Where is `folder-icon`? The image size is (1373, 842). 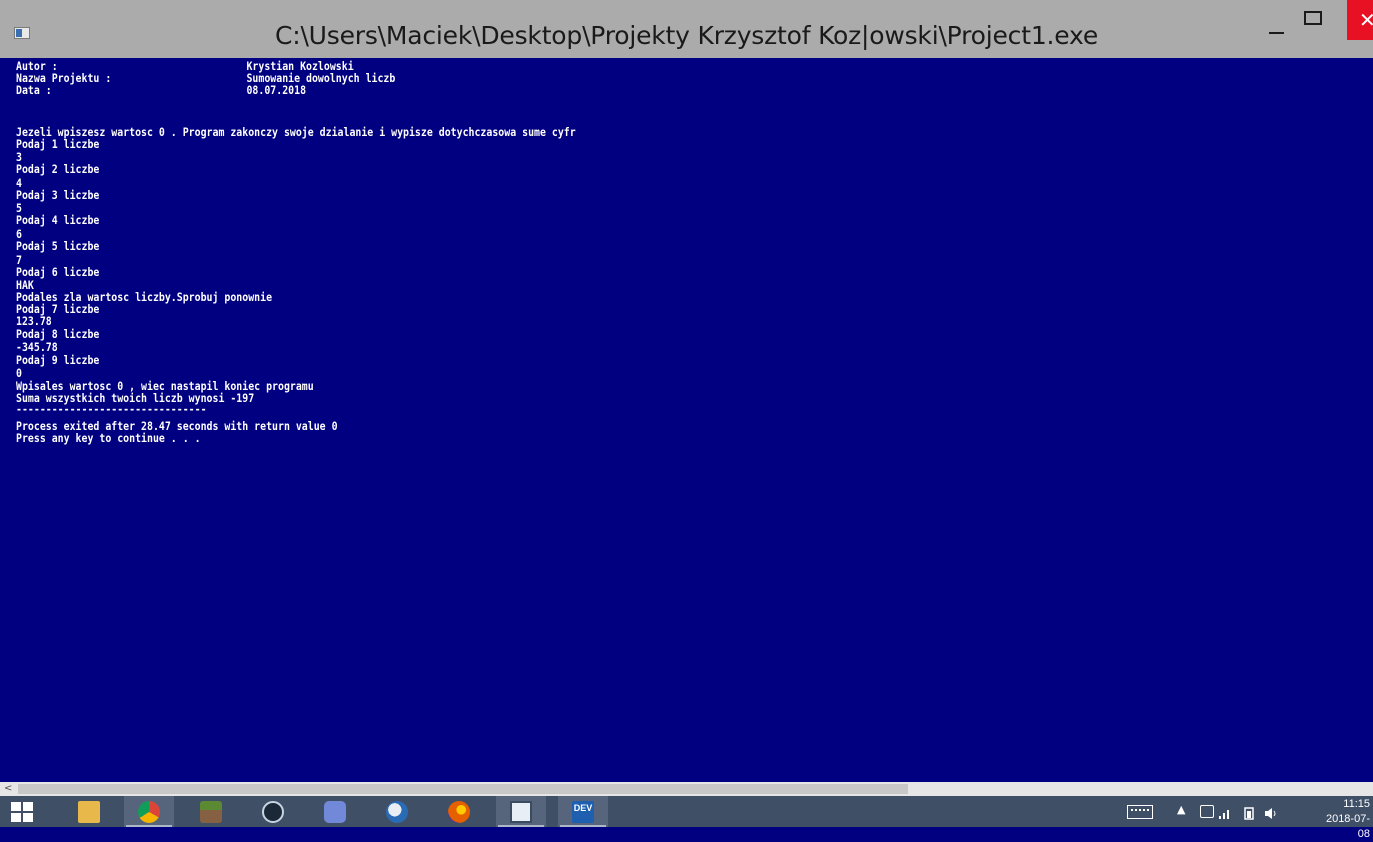 folder-icon is located at coordinates (89, 811).